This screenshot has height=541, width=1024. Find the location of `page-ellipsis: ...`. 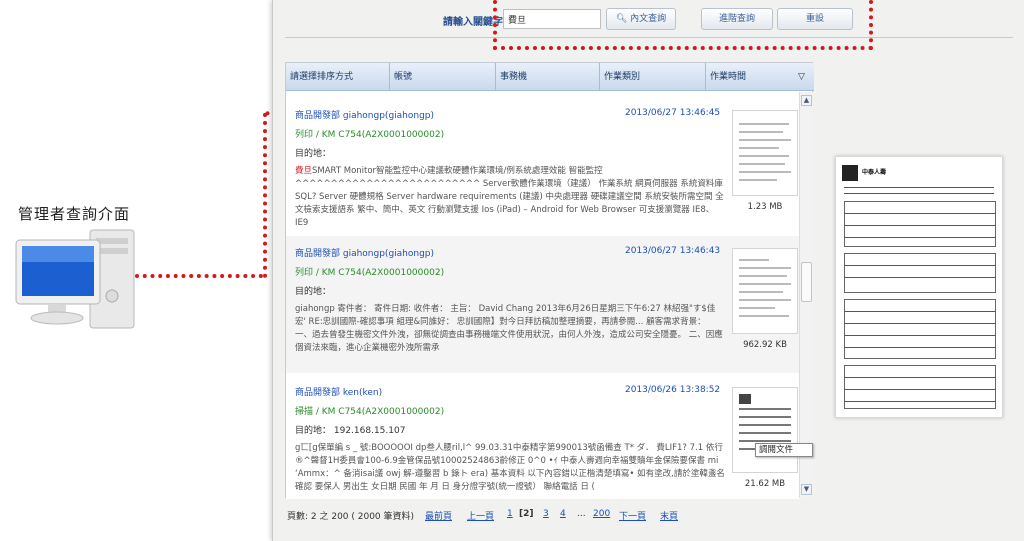

page-ellipsis: ... is located at coordinates (581, 514).